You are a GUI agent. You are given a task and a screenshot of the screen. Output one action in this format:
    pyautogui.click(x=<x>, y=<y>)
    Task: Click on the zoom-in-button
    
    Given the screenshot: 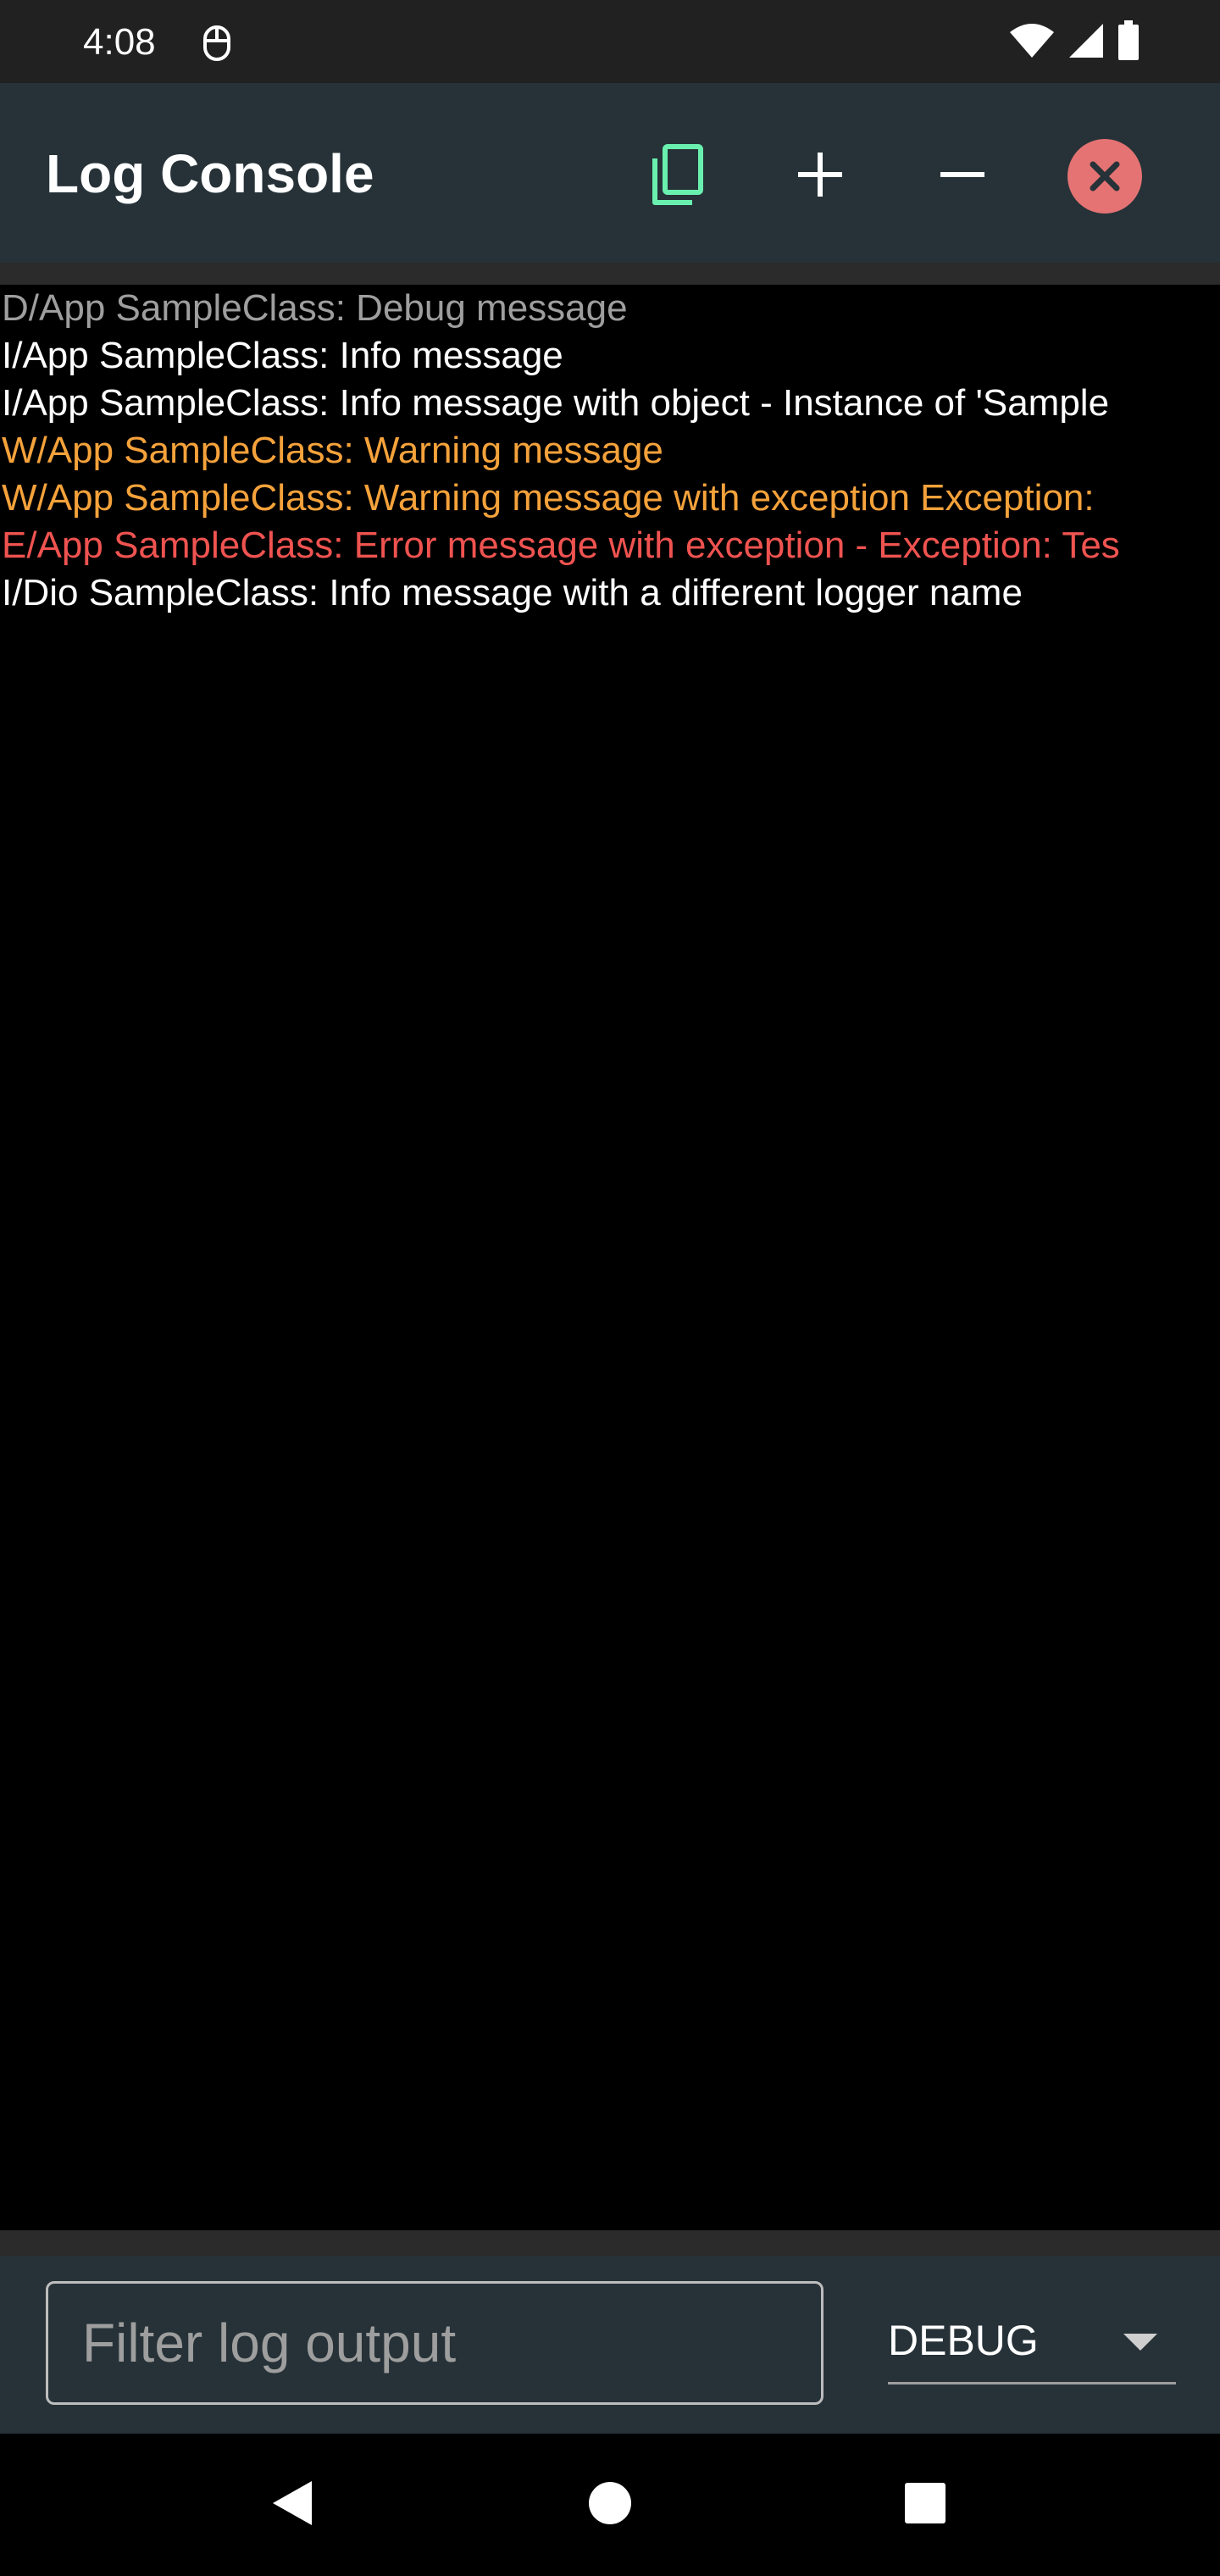 What is the action you would take?
    pyautogui.click(x=820, y=176)
    